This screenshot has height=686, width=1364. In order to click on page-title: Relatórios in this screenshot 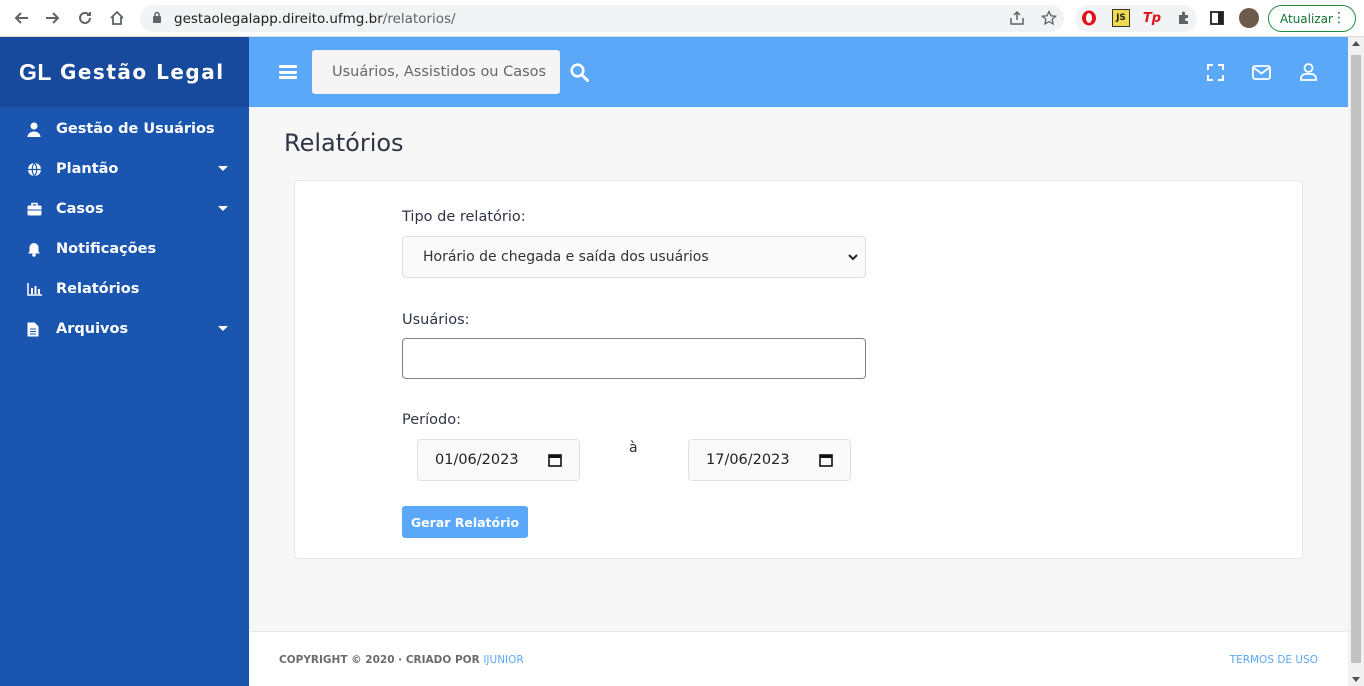, I will do `click(344, 143)`.